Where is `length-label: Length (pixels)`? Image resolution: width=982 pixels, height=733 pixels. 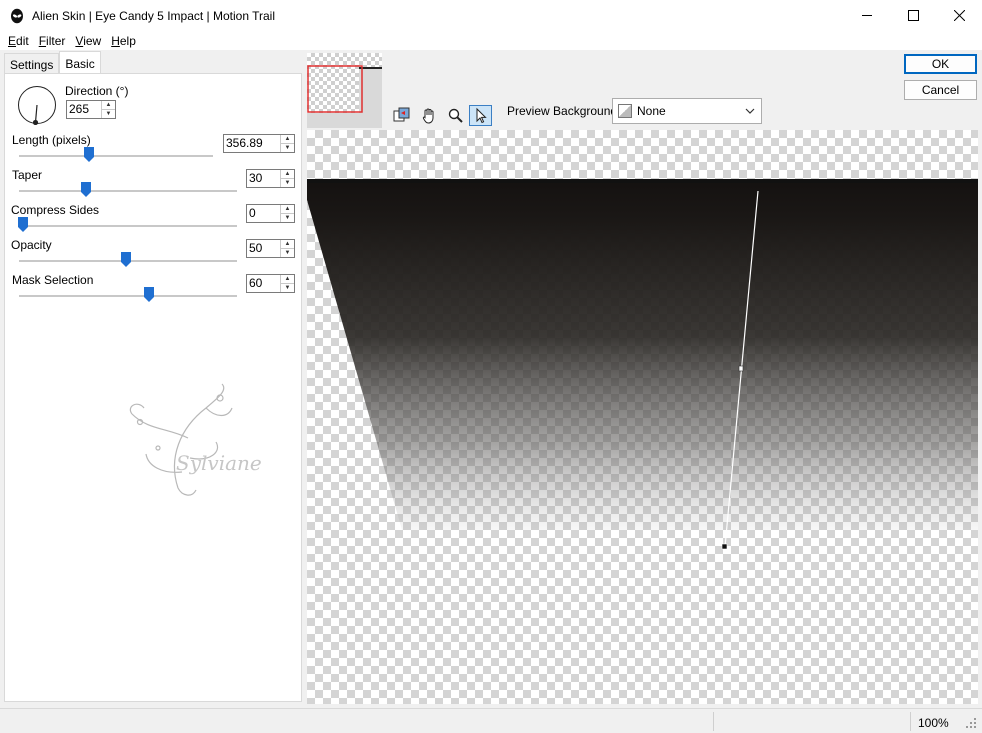
length-label: Length (pixels) is located at coordinates (51, 140).